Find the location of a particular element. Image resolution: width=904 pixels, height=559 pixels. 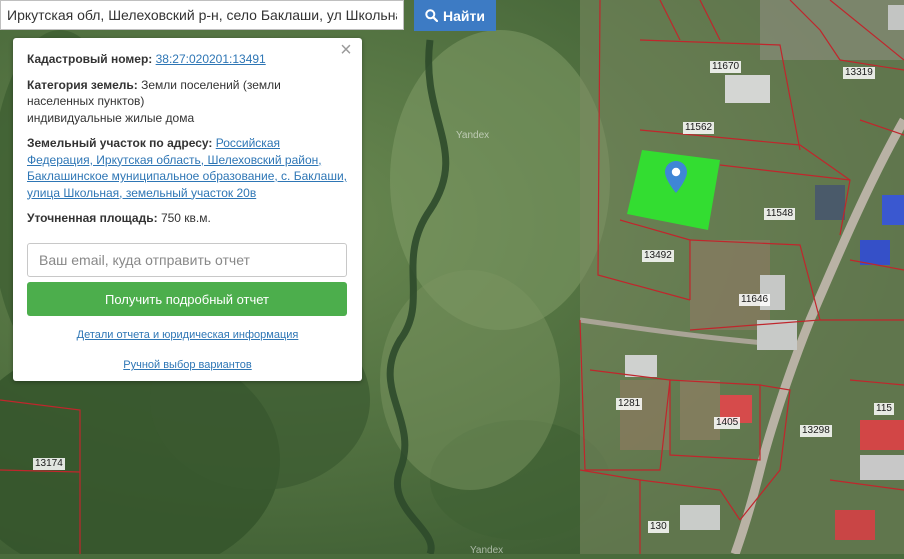

cadastral-number-row: Кадастровый номер: 38:27:020201:13491 is located at coordinates (187, 59).